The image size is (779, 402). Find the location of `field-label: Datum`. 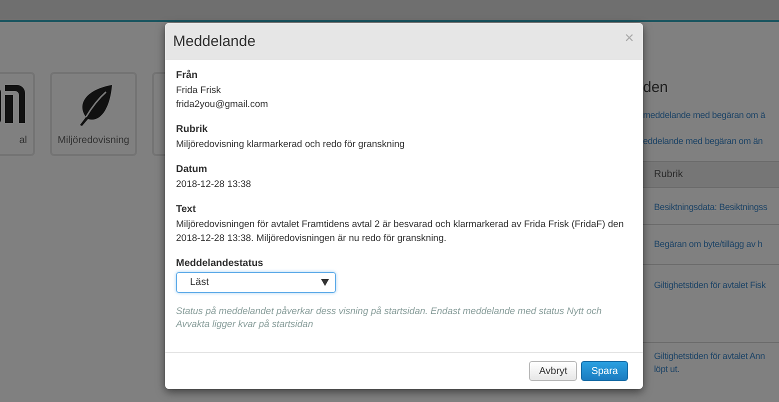

field-label: Datum is located at coordinates (192, 169).